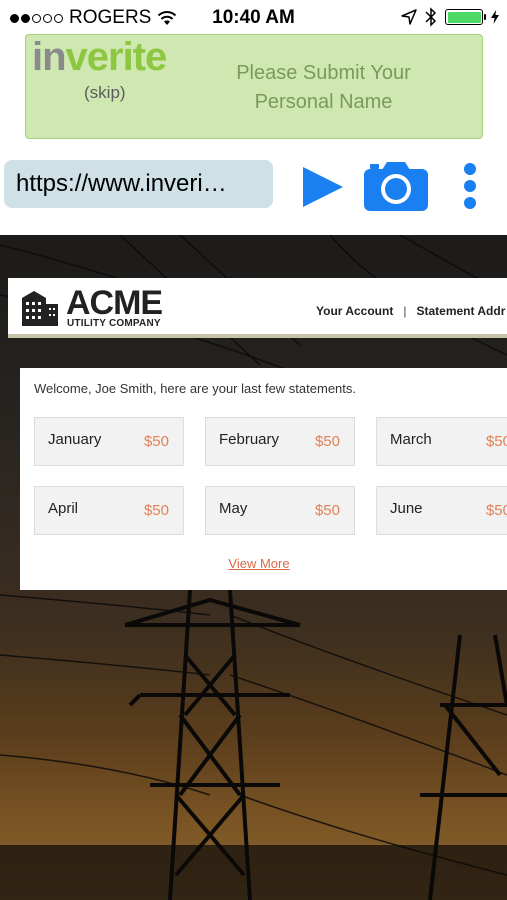  Describe the element at coordinates (323, 73) in the screenshot. I see `banner-message-line1: Please Submit Your` at that location.